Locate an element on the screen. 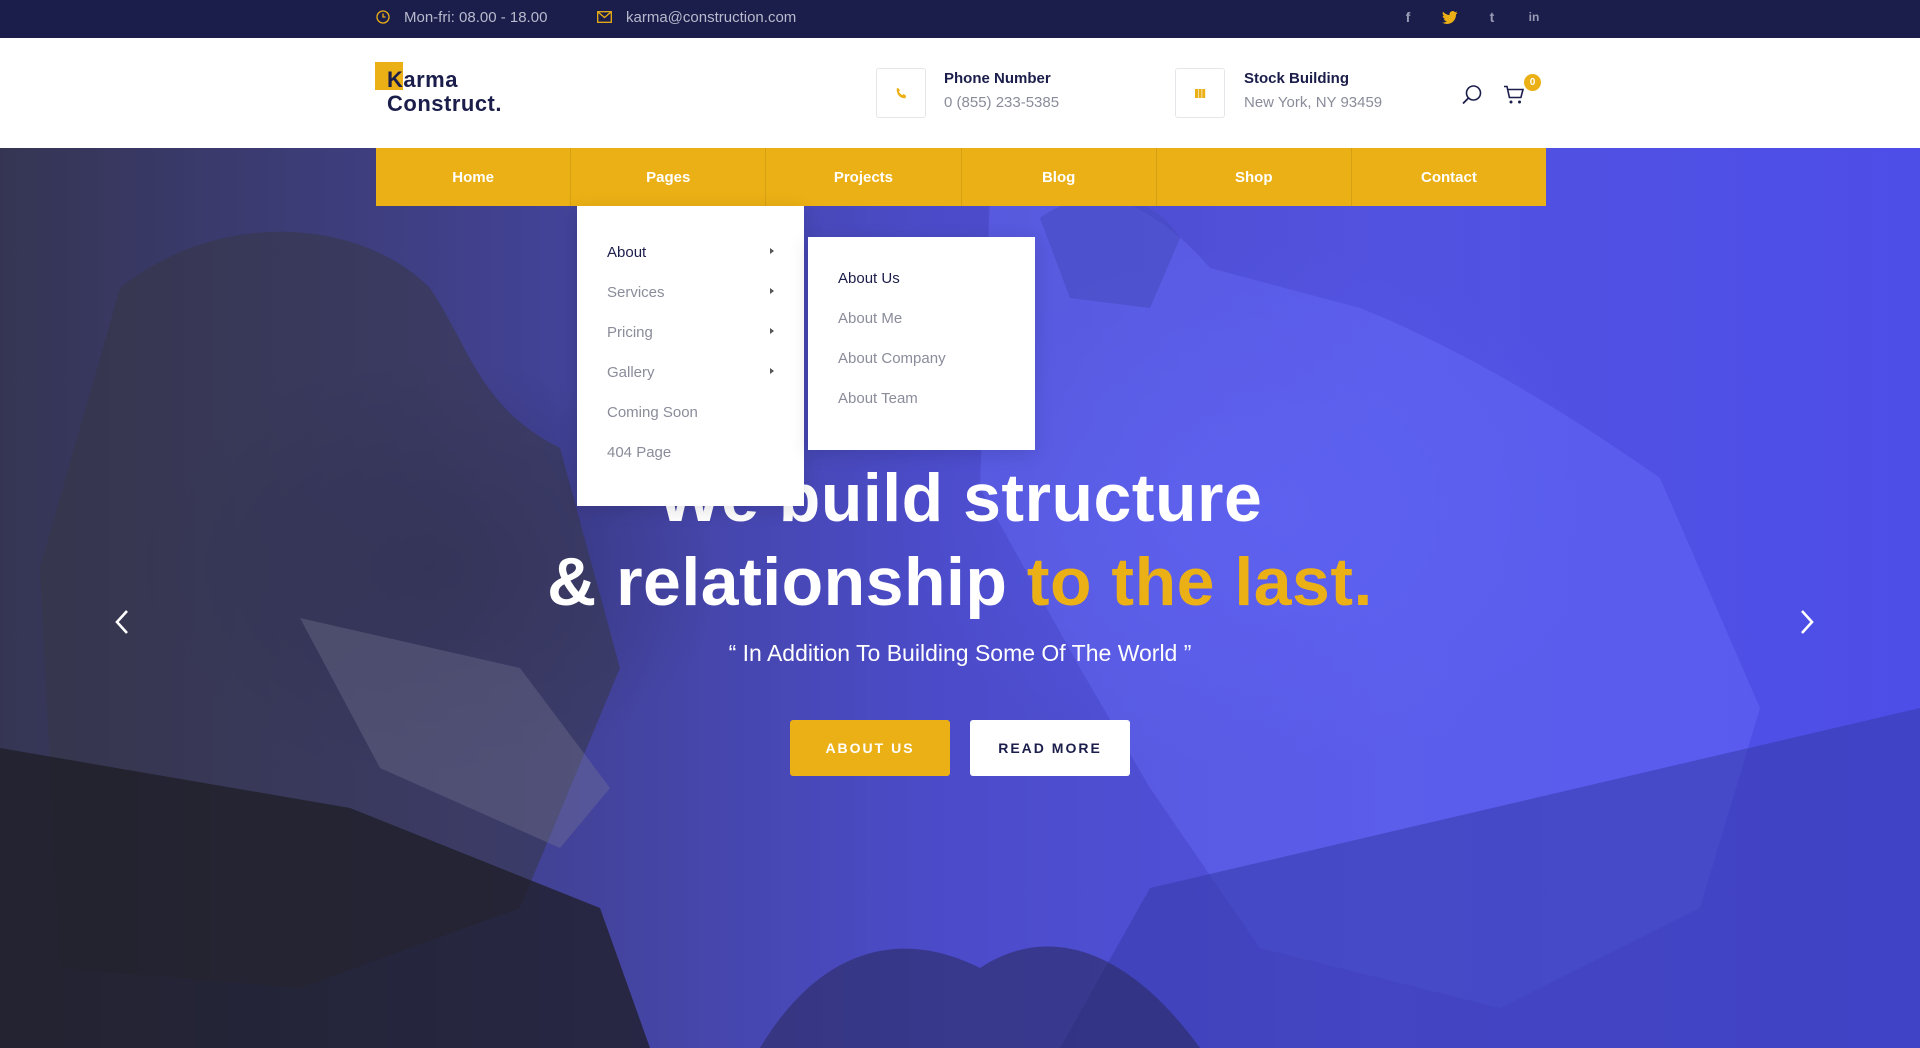 The width and height of the screenshot is (1920, 1048). email-info: karma@construction.com is located at coordinates (696, 17).